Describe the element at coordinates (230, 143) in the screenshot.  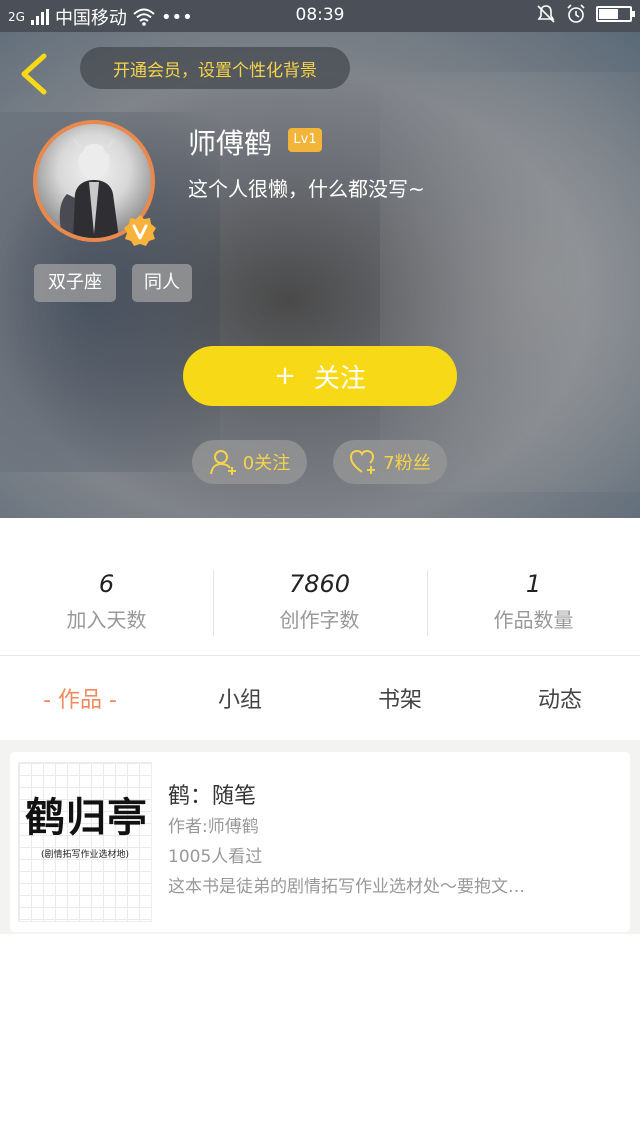
I see `username: 师傅鹤` at that location.